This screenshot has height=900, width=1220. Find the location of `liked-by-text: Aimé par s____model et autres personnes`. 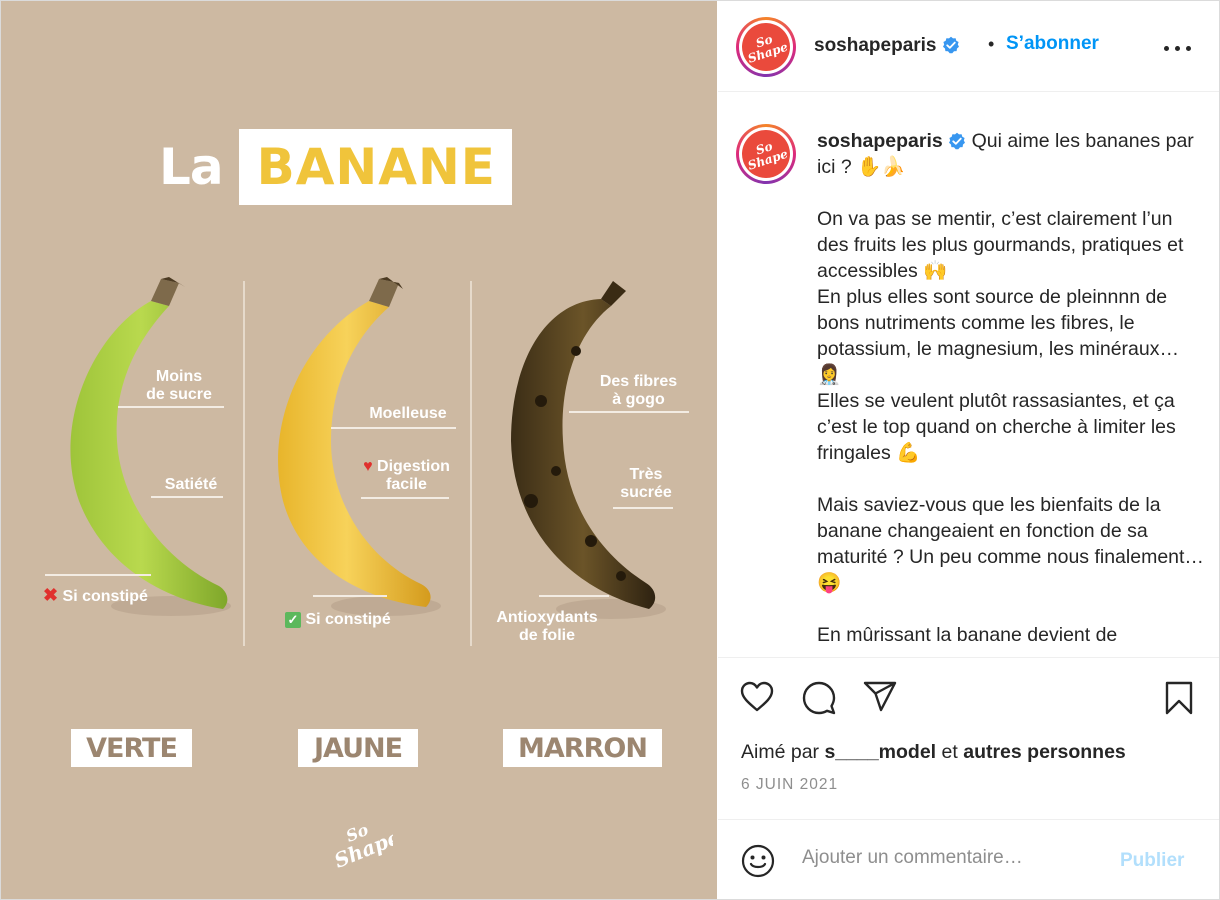

liked-by-text: Aimé par s____model et autres personnes is located at coordinates (933, 752).